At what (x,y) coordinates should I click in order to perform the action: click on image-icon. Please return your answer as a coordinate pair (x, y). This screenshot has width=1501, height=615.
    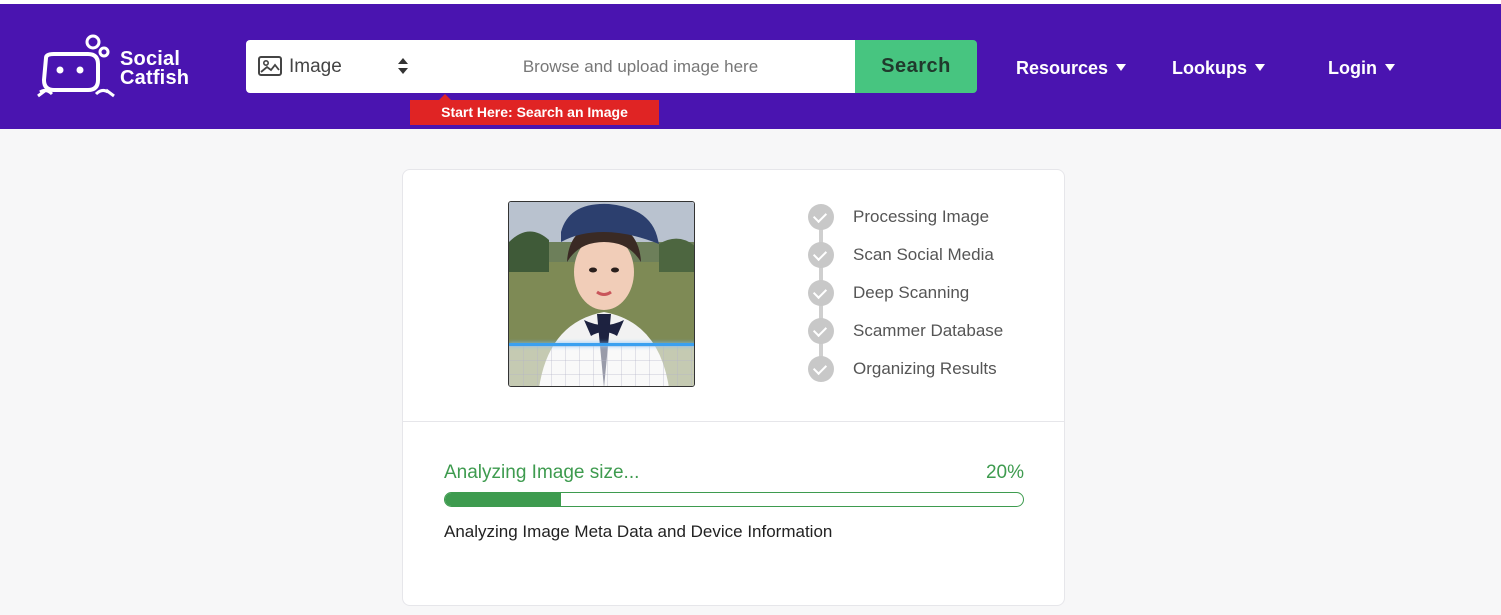
    Looking at the image, I should click on (270, 66).